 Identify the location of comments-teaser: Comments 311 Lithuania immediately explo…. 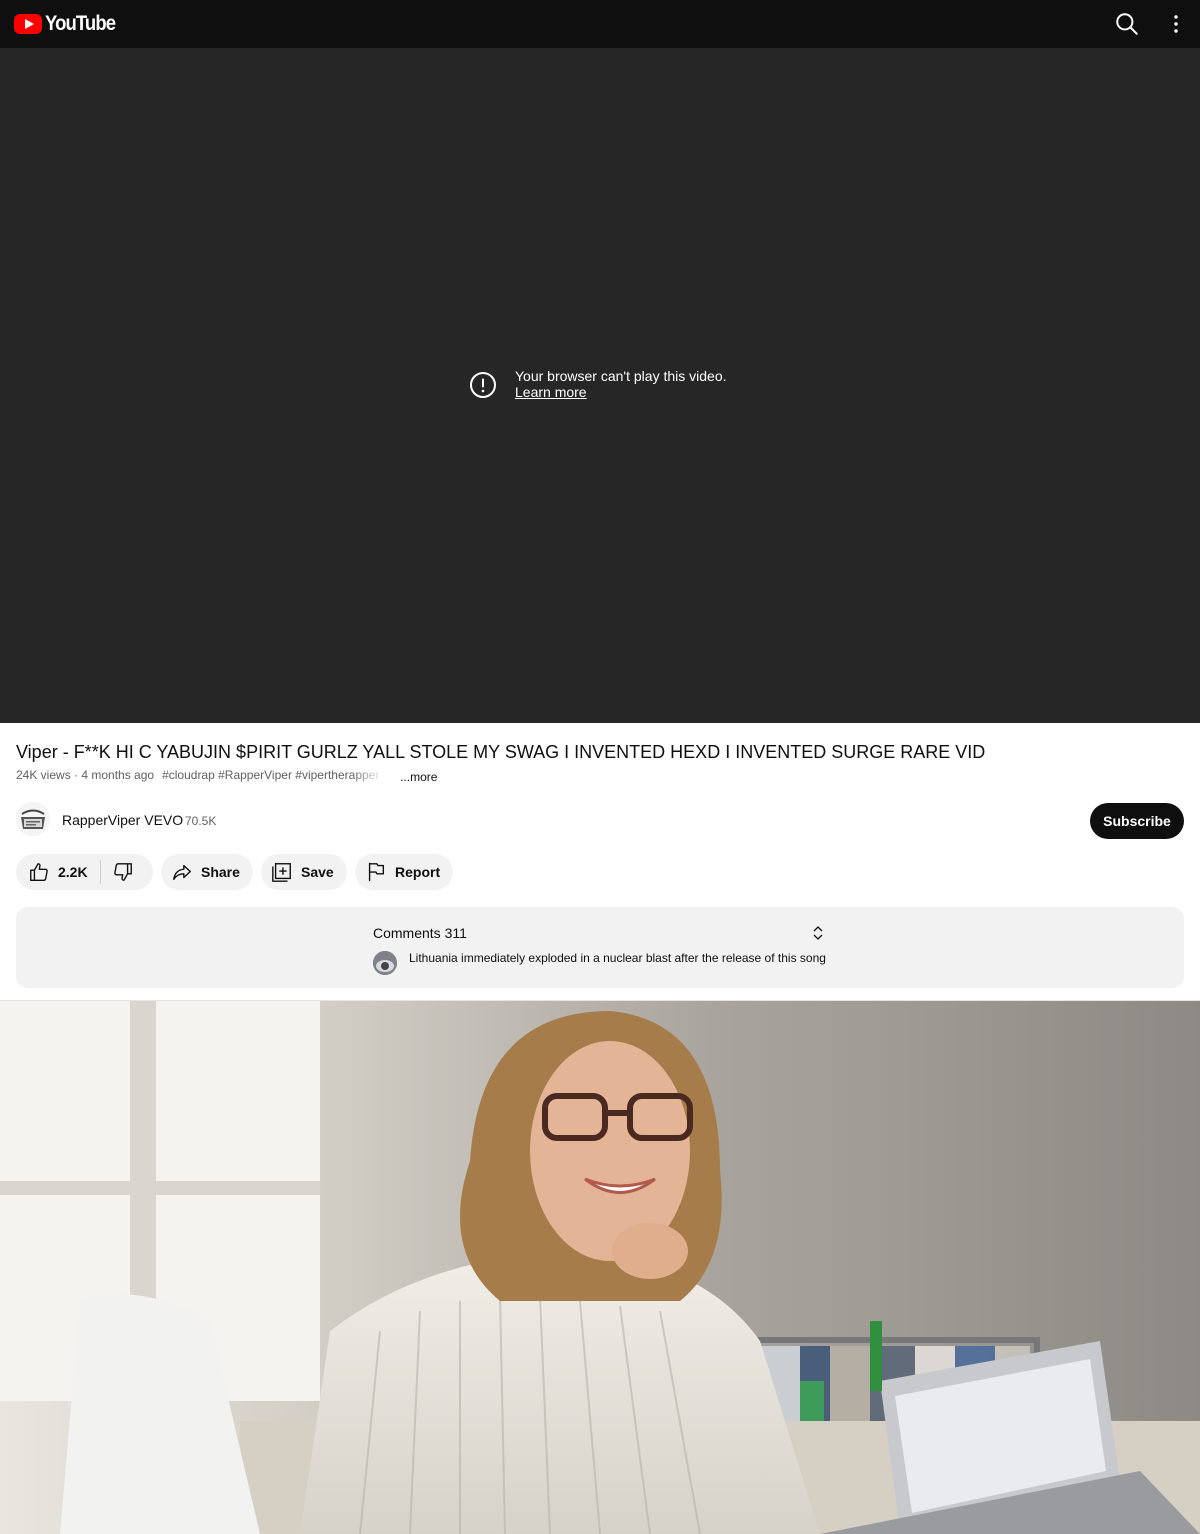
(600, 947).